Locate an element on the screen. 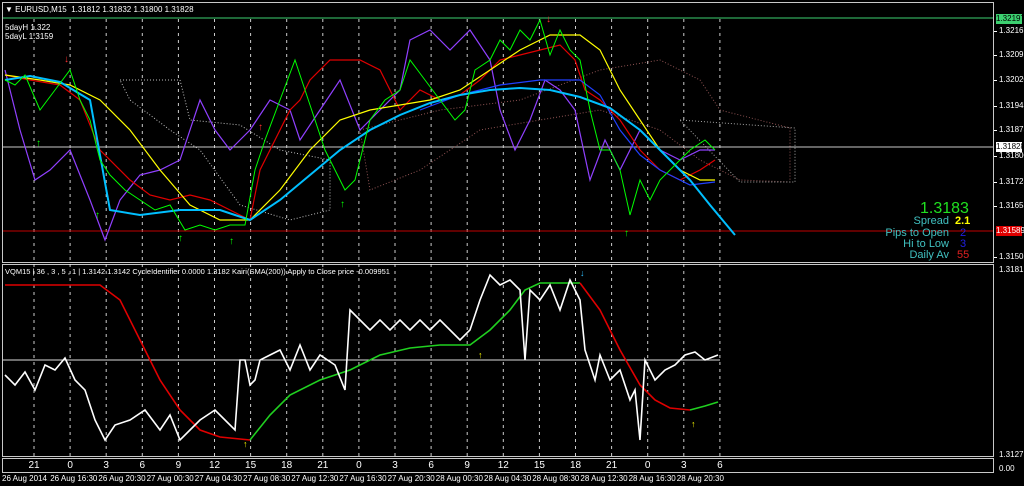 The image size is (1024, 486). date-label: 28 Aug 04:30 is located at coordinates (508, 478).